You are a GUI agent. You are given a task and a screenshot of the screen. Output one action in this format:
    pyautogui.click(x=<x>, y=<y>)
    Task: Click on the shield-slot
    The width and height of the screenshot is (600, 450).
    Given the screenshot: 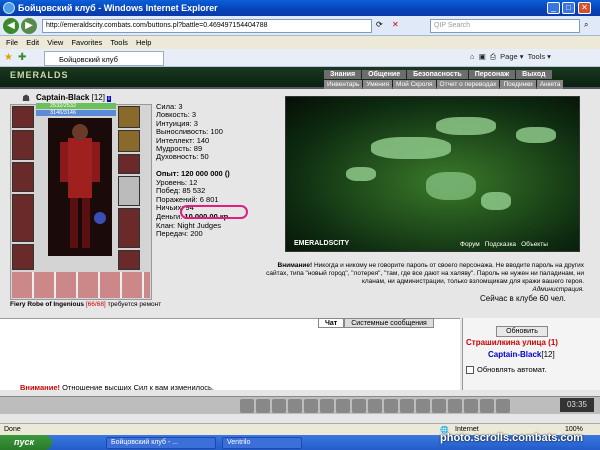 What is the action you would take?
    pyautogui.click(x=129, y=228)
    